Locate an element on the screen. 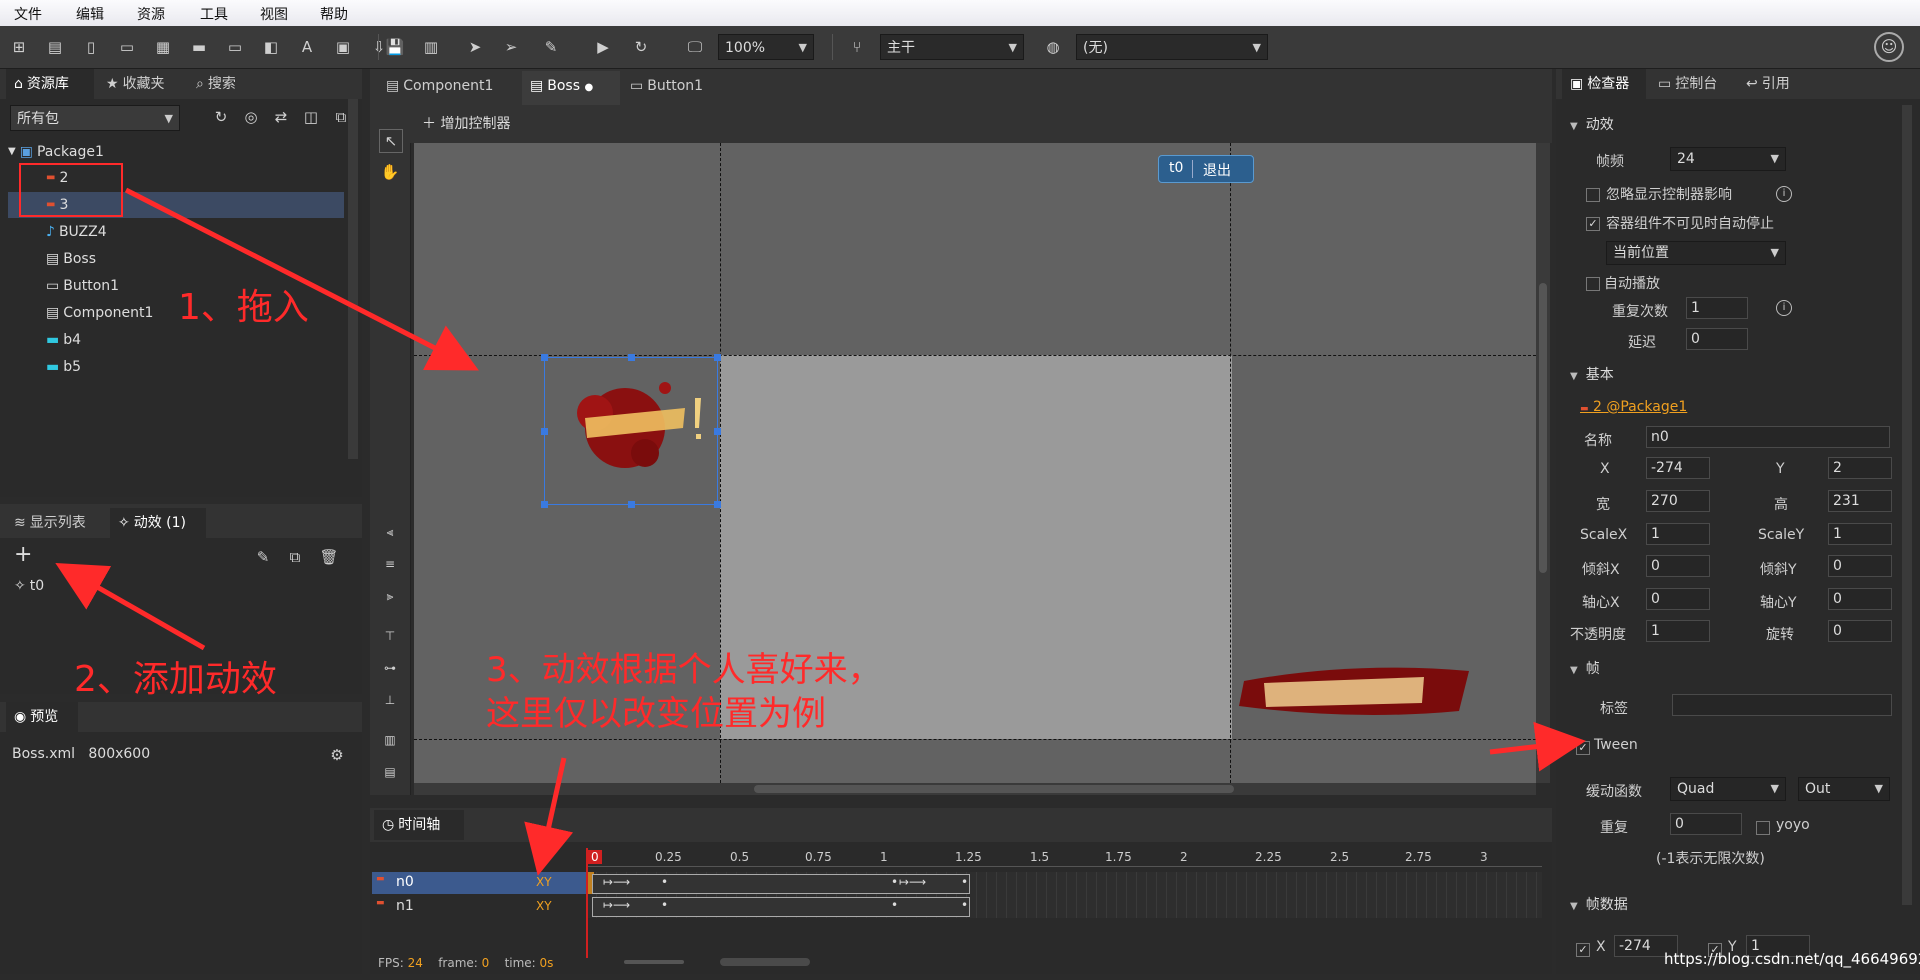 The width and height of the screenshot is (1920, 980). arrow-tween is located at coordinates (1537, 746).